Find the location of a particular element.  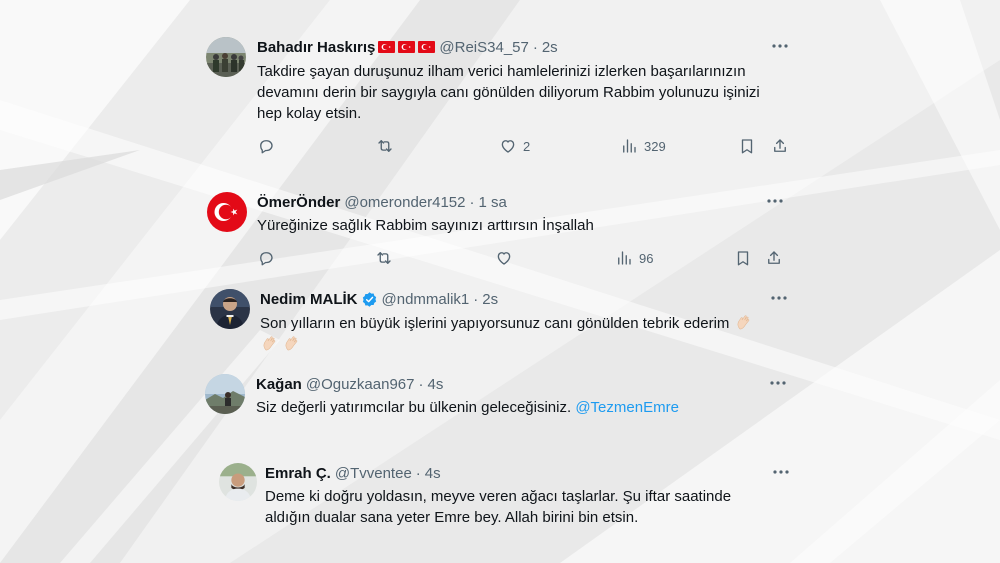

like-count: 2 is located at coordinates (527, 146).